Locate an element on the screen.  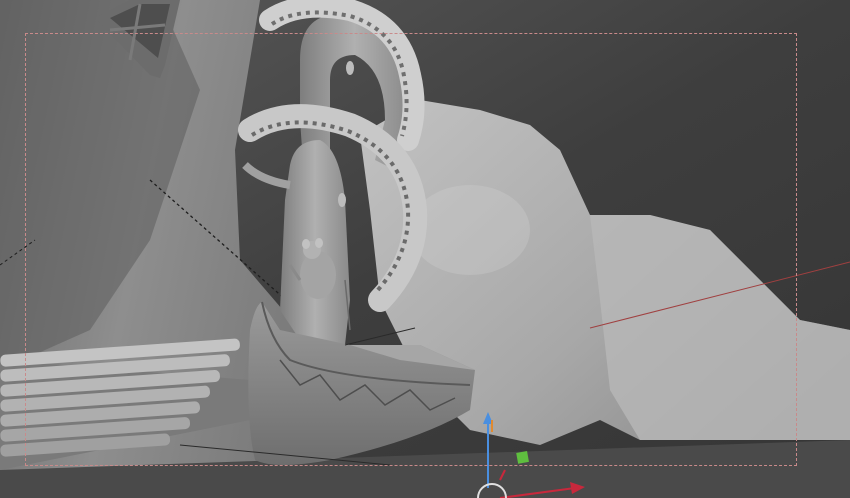
gizmo-center-handle is located at coordinates (522, 457).